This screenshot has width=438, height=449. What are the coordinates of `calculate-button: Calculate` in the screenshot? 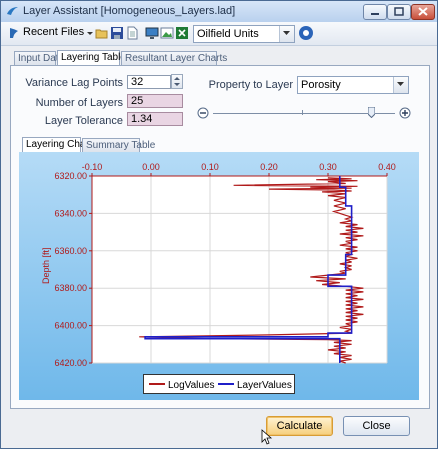 It's located at (299, 426).